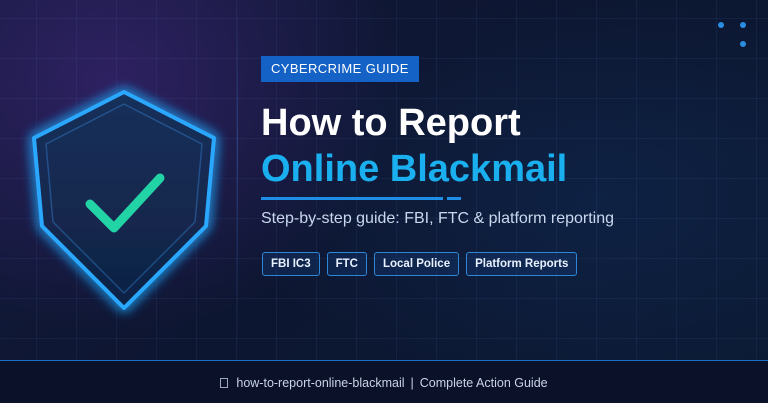 Image resolution: width=768 pixels, height=403 pixels. I want to click on title-underline, so click(352, 198).